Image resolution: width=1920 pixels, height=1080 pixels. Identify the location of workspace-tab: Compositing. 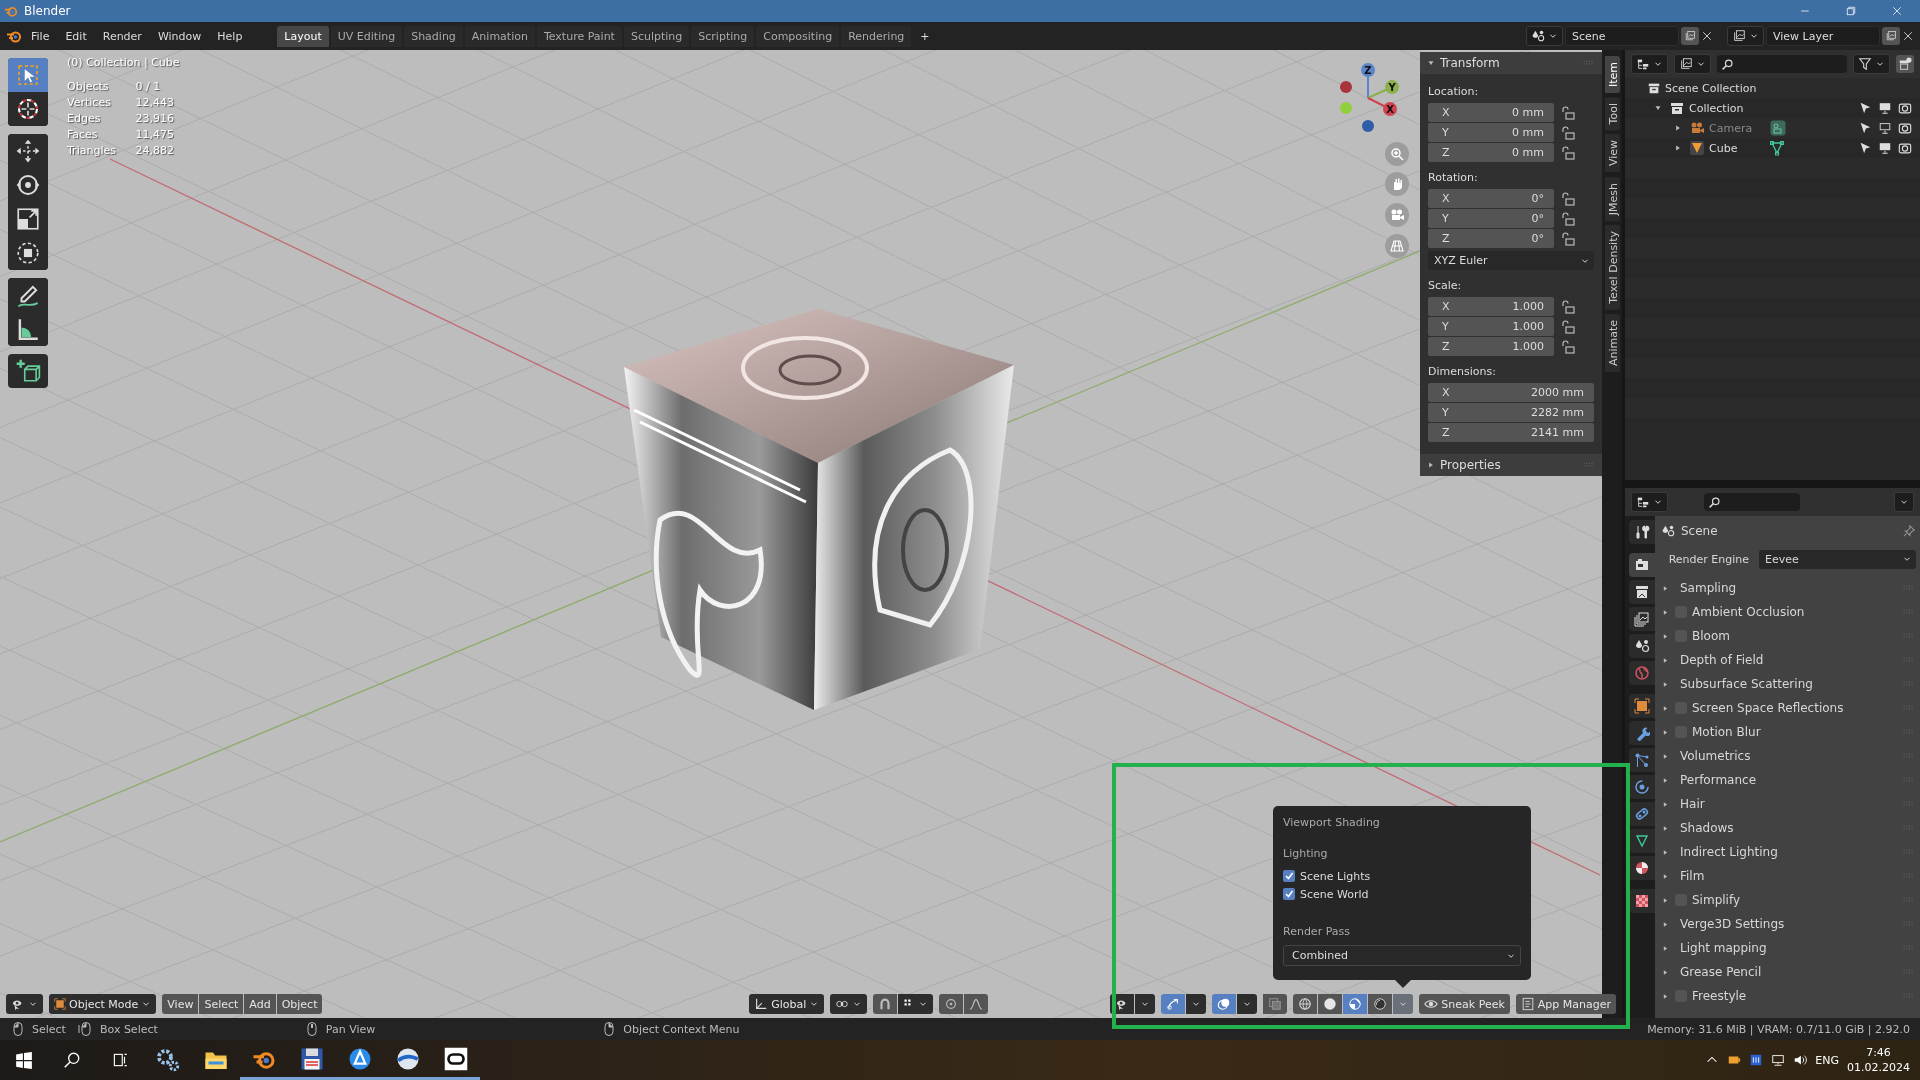
(798, 36).